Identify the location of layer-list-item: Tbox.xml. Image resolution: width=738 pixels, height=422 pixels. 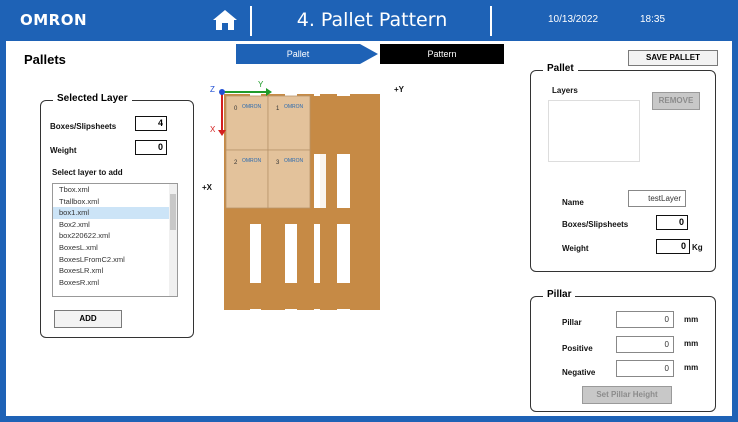
(115, 190).